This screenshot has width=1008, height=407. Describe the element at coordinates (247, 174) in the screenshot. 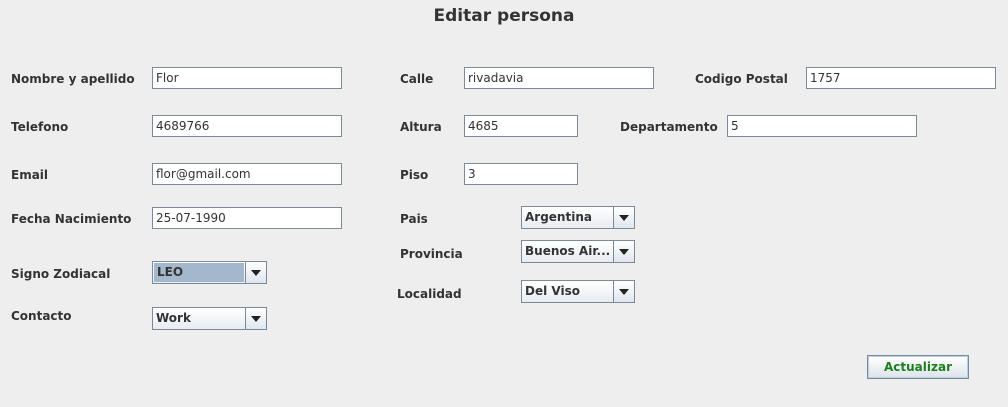

I see `email-input` at that location.